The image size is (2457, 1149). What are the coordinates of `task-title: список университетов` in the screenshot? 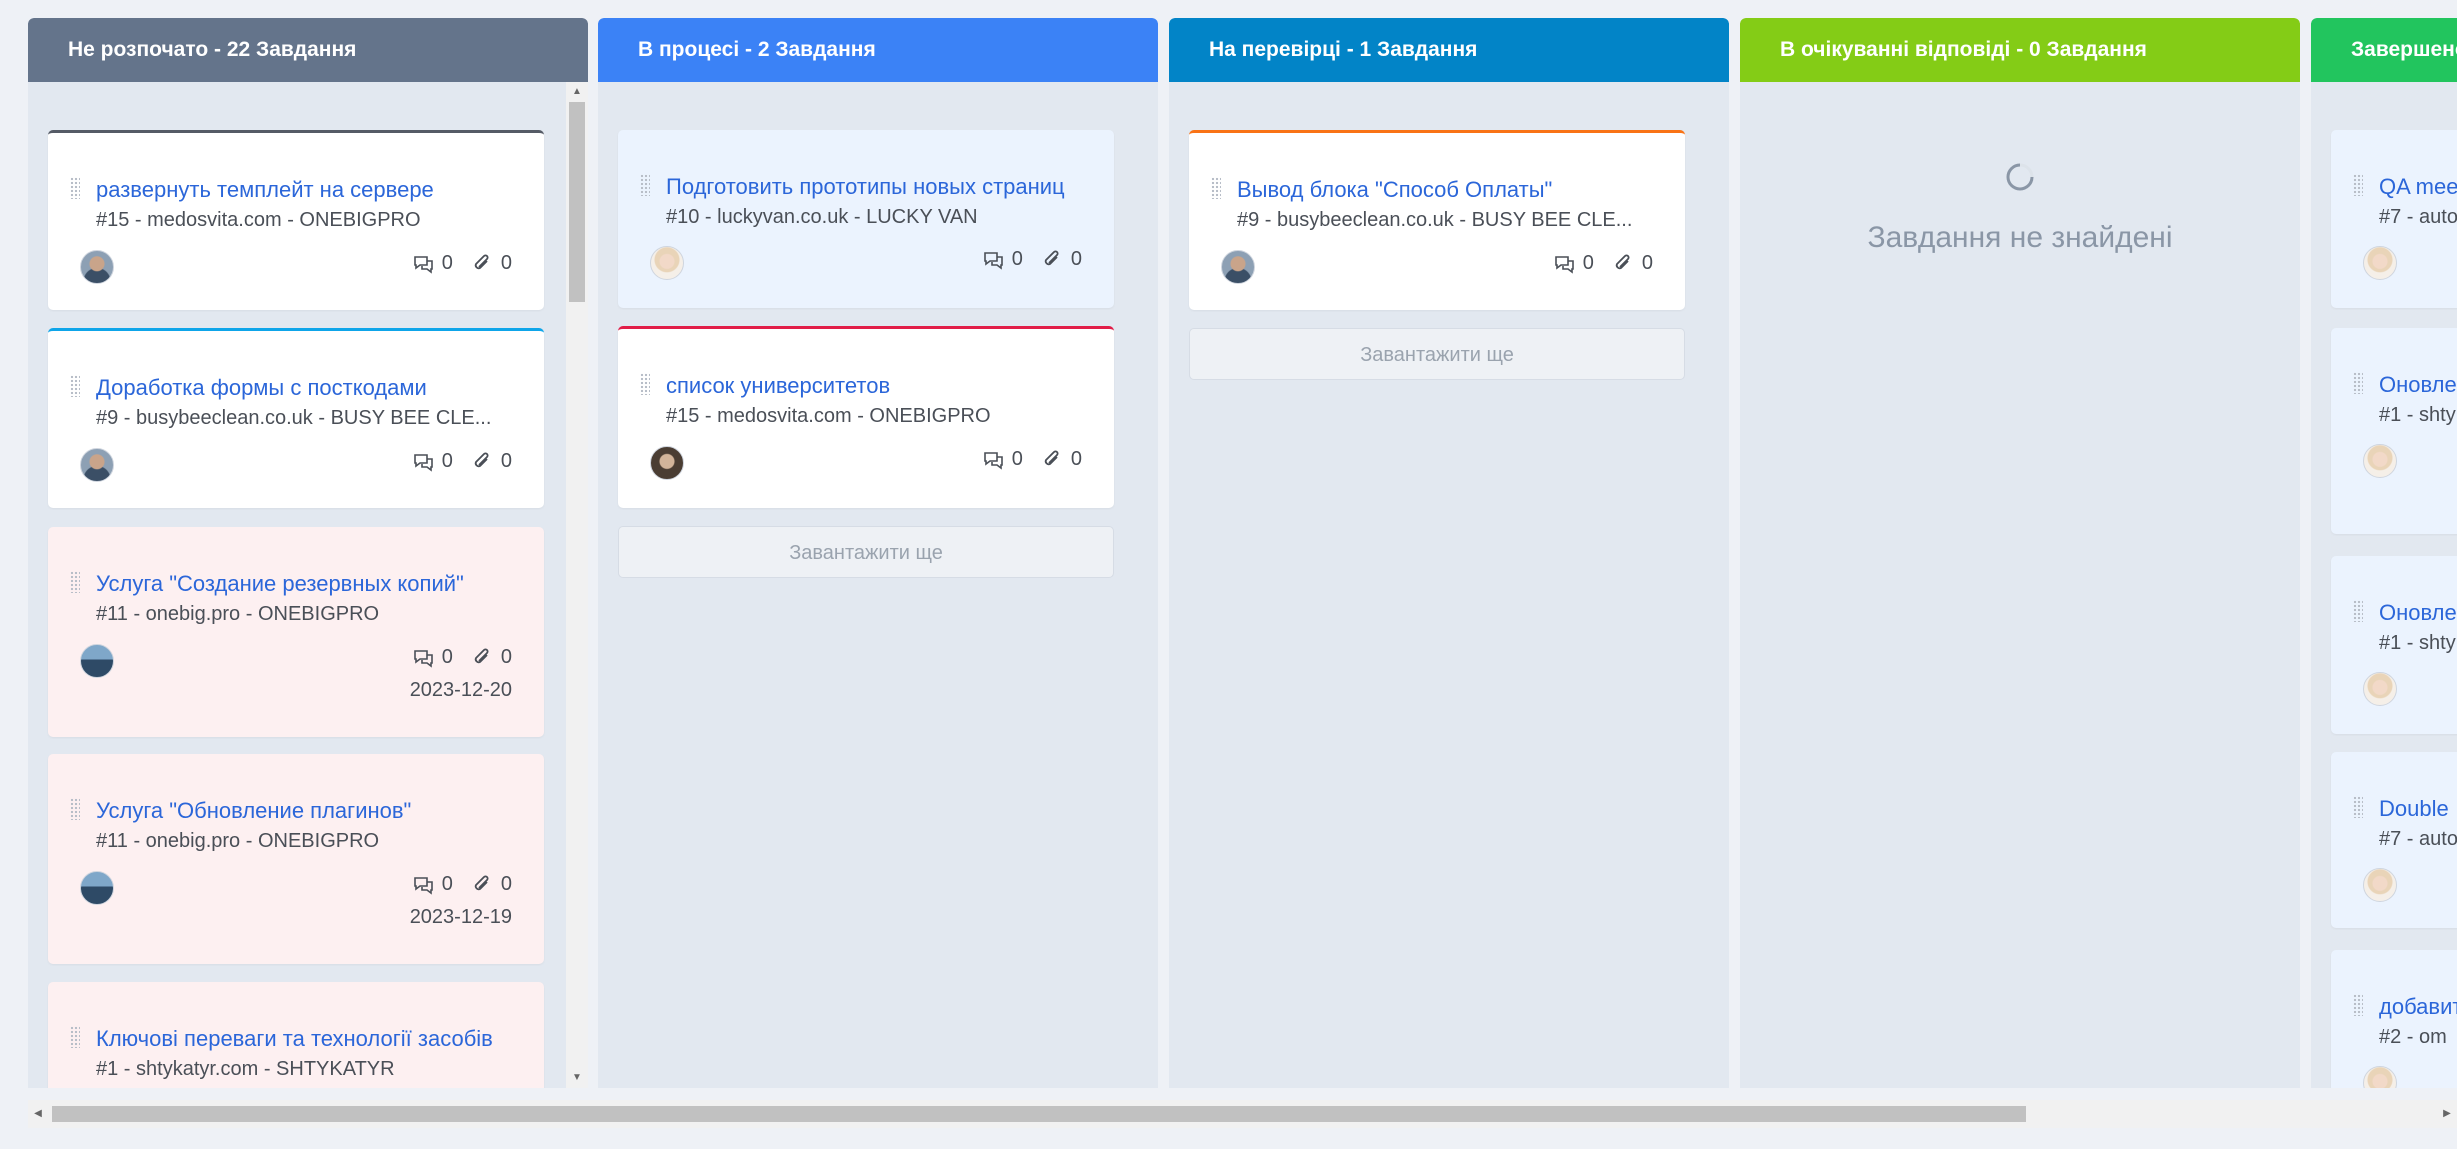 It's located at (876, 386).